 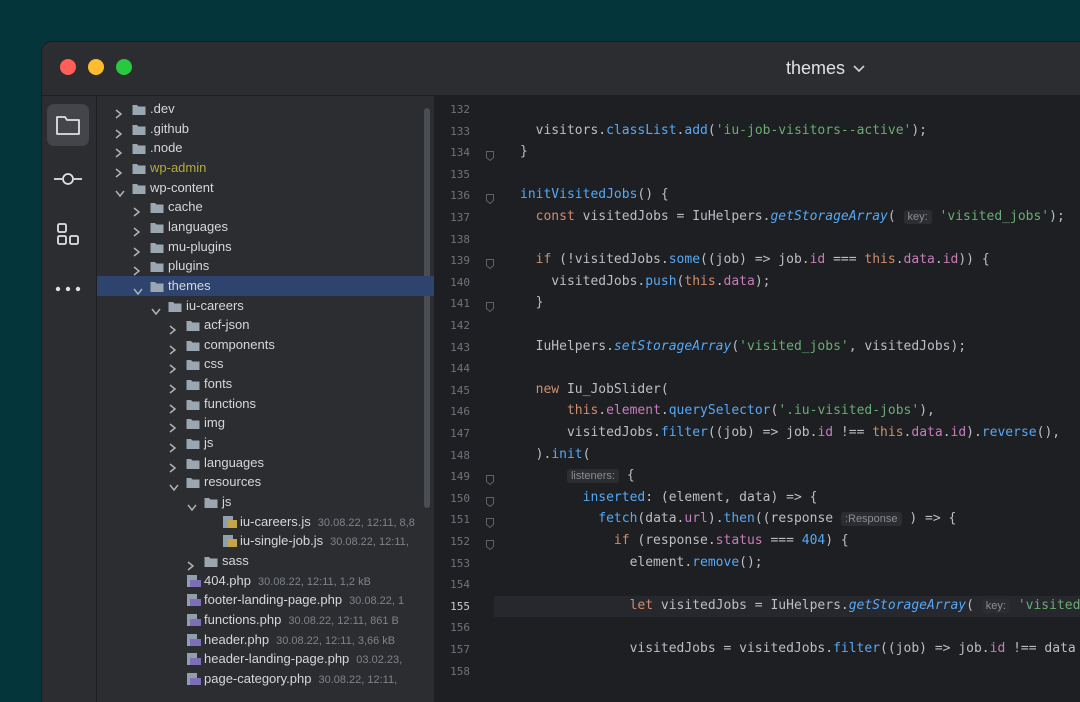 What do you see at coordinates (265, 247) in the screenshot?
I see `tree-item: mu-plugins` at bounding box center [265, 247].